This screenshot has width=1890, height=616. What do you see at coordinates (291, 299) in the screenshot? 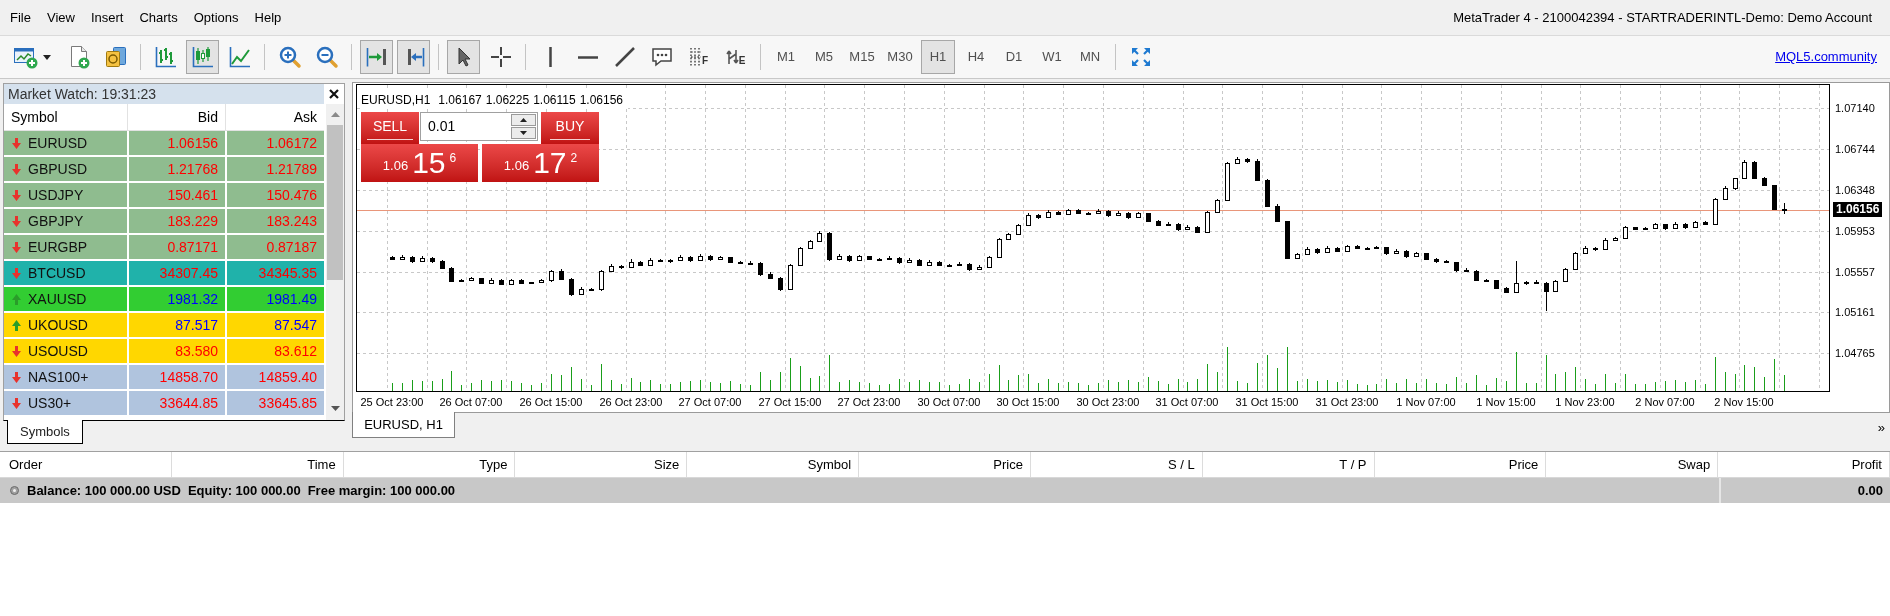
I see `ask-price: 1981.49` at bounding box center [291, 299].